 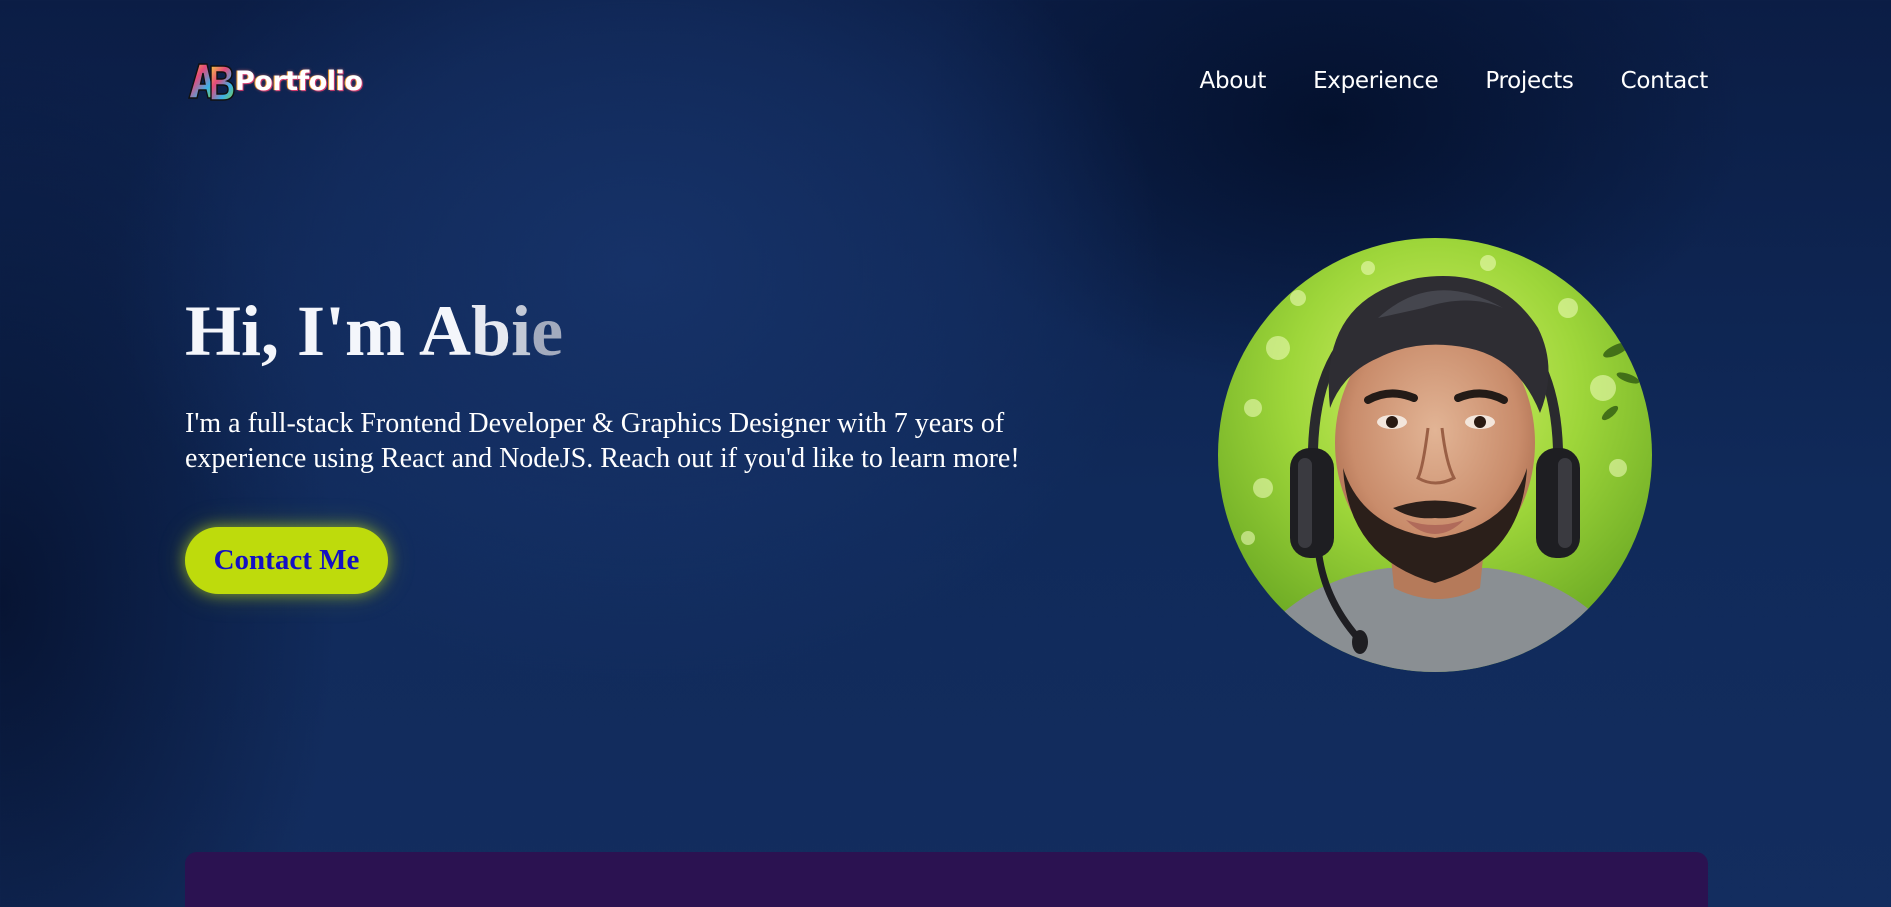 I want to click on hero-title-typing-2: i, so click(x=521, y=331).